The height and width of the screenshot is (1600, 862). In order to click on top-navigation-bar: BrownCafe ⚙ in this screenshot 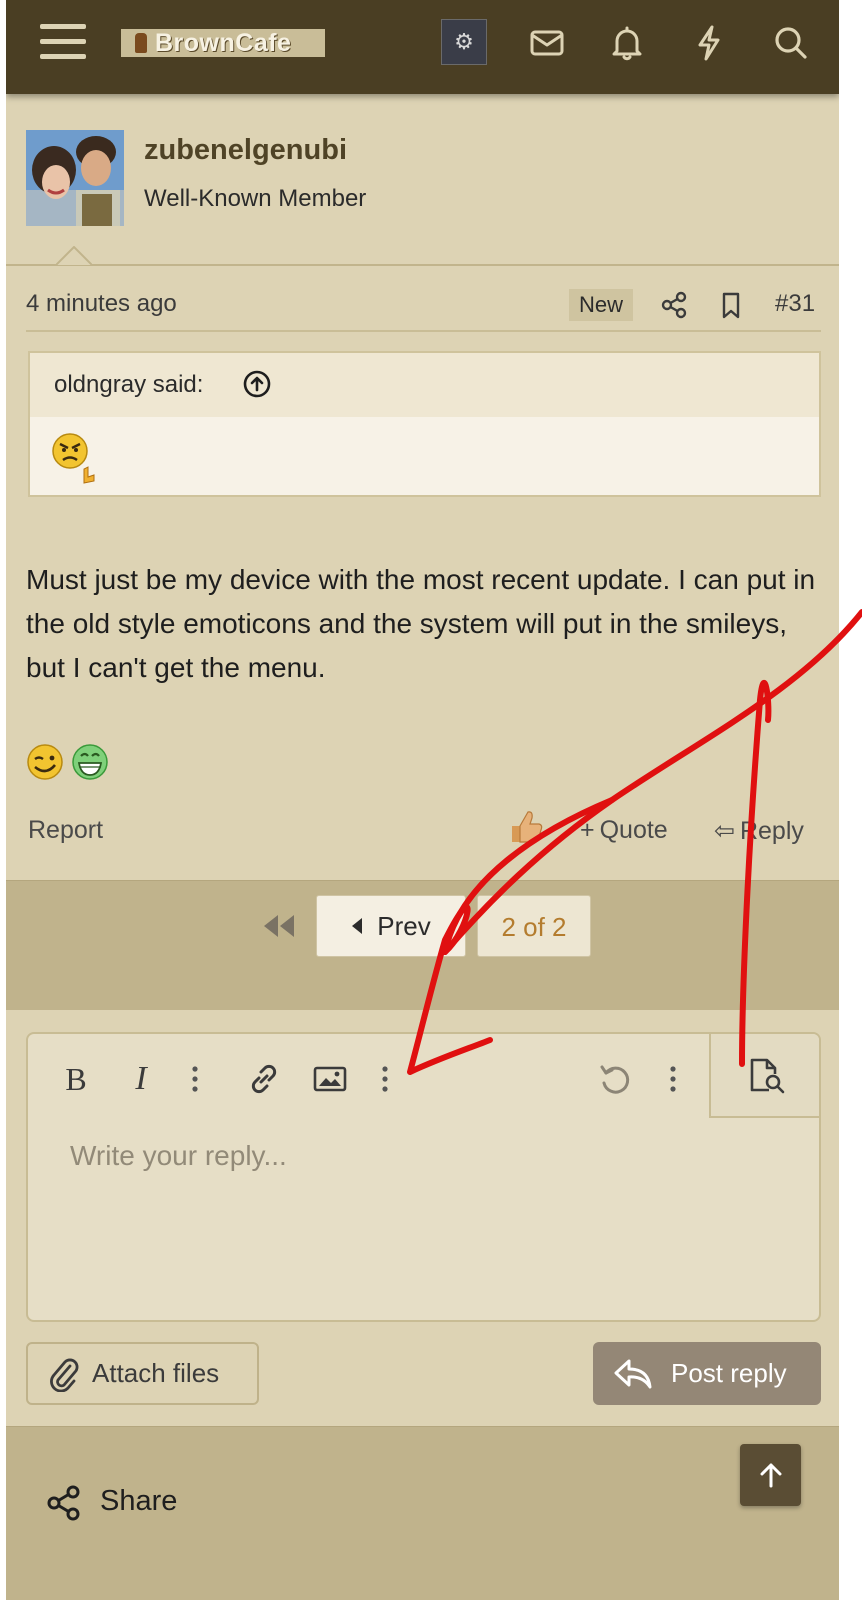, I will do `click(422, 47)`.